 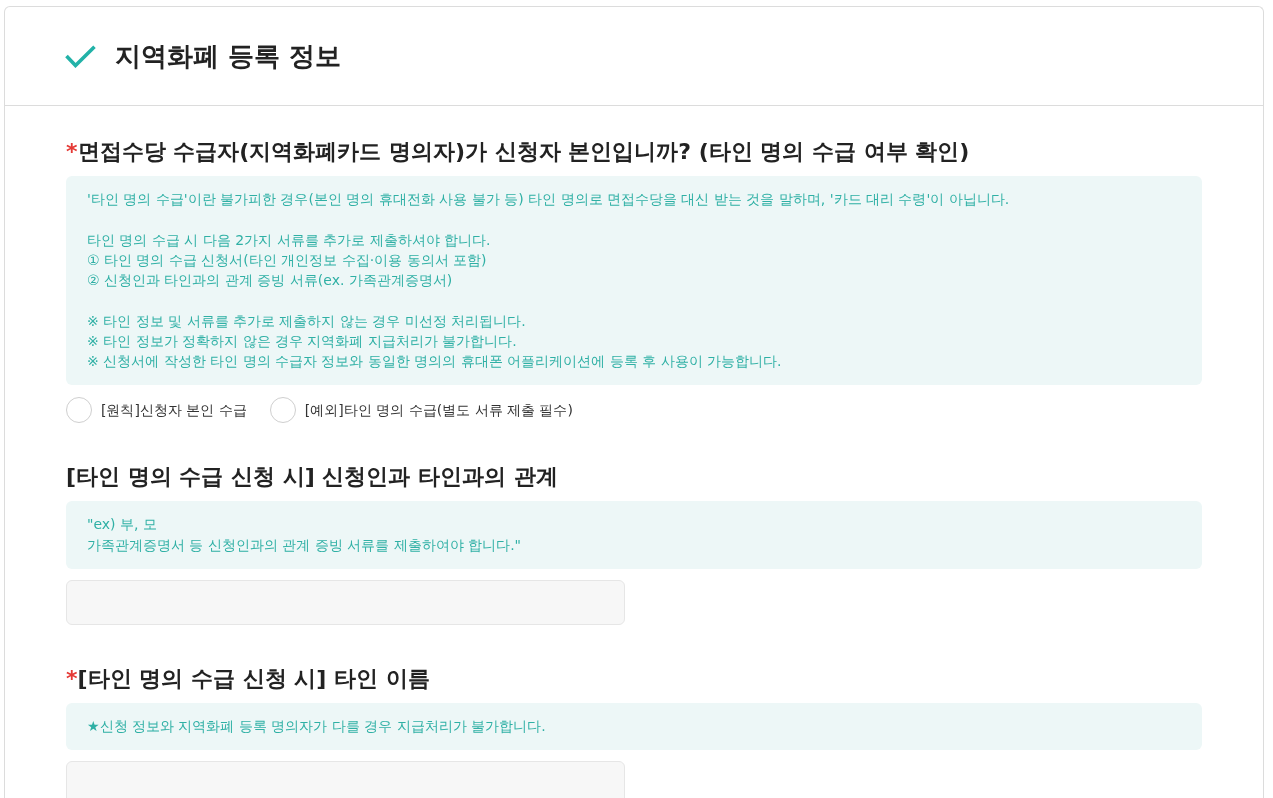 I want to click on info-text: '타인 명의 수급'이란 불가피한 경우(본인 명의 휴대전화 사용 불가 등) 타인 명의로 면접수당을 대신 받는 것을 말하며, '카드 대리 수령'이 아닙니다., so click(x=549, y=199).